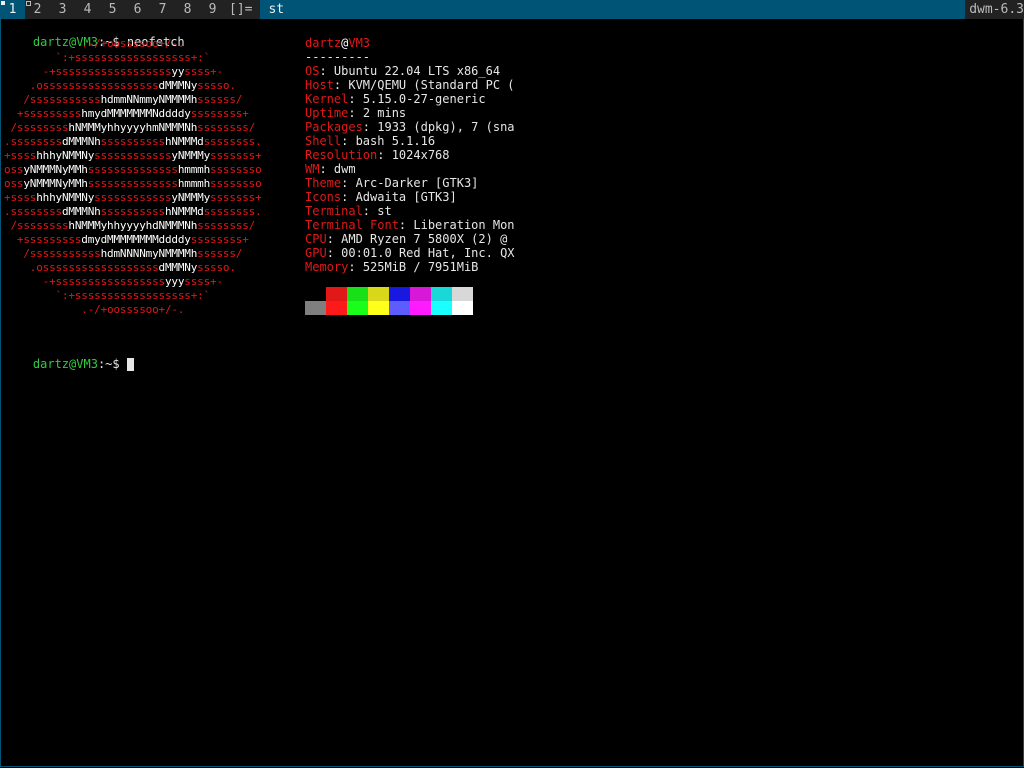 This screenshot has height=768, width=1024. Describe the element at coordinates (212, 9) in the screenshot. I see `tag-9: 9` at that location.